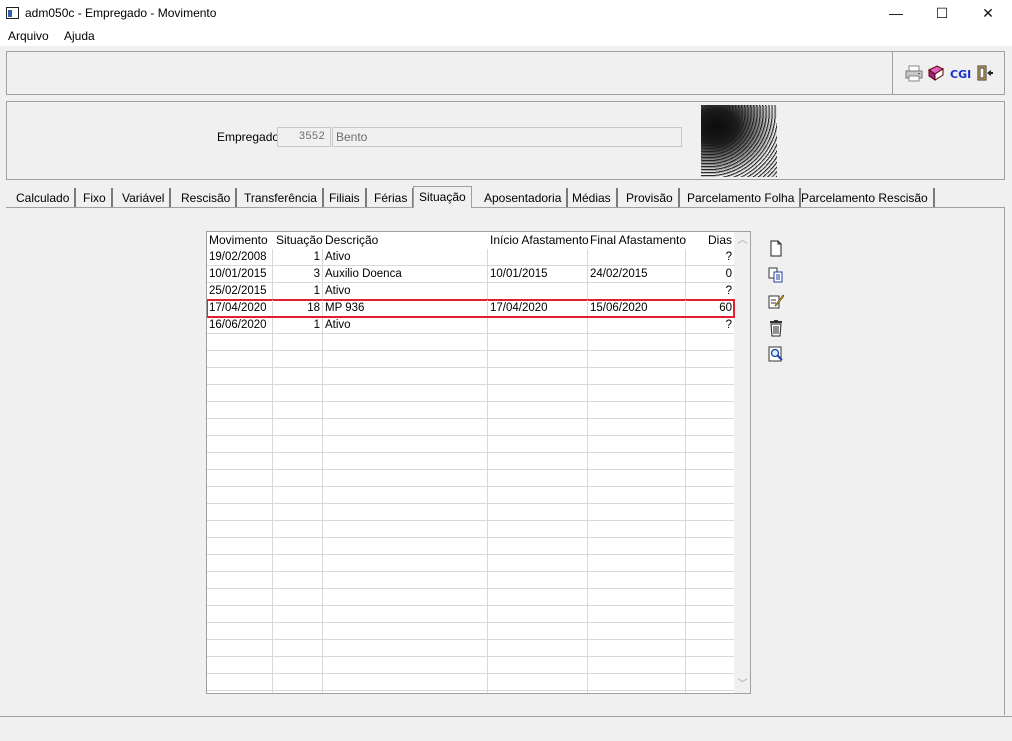 The image size is (1012, 741). Describe the element at coordinates (742, 198) in the screenshot. I see `tab-parcelamento-folha: Parcelamento Folha` at that location.